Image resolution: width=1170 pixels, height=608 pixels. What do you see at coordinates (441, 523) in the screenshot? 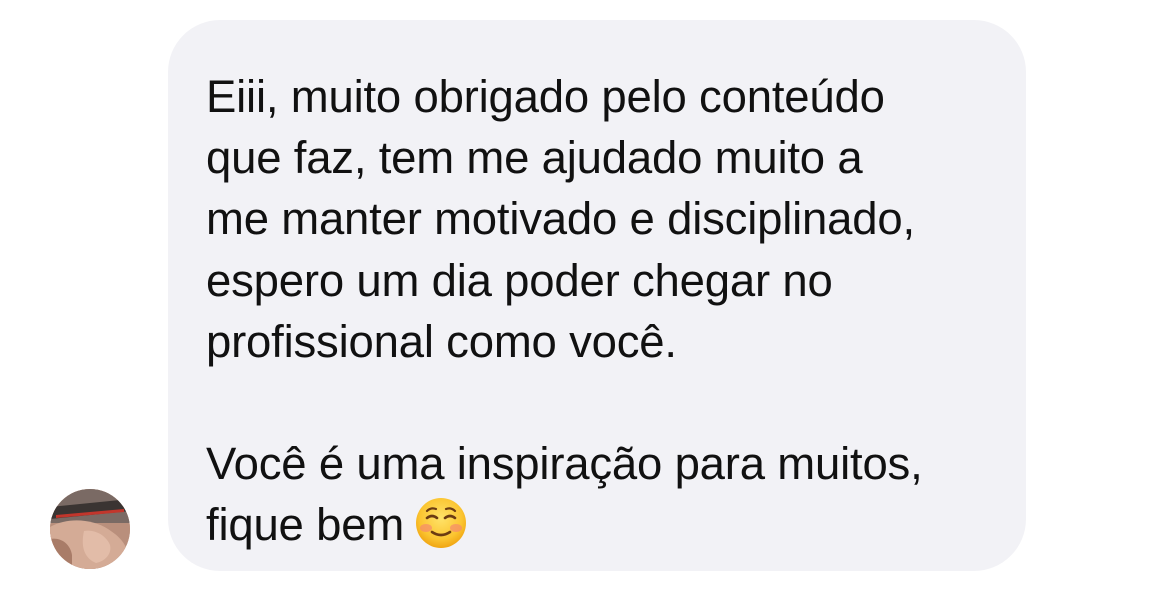
I see `smiling-face-icon` at bounding box center [441, 523].